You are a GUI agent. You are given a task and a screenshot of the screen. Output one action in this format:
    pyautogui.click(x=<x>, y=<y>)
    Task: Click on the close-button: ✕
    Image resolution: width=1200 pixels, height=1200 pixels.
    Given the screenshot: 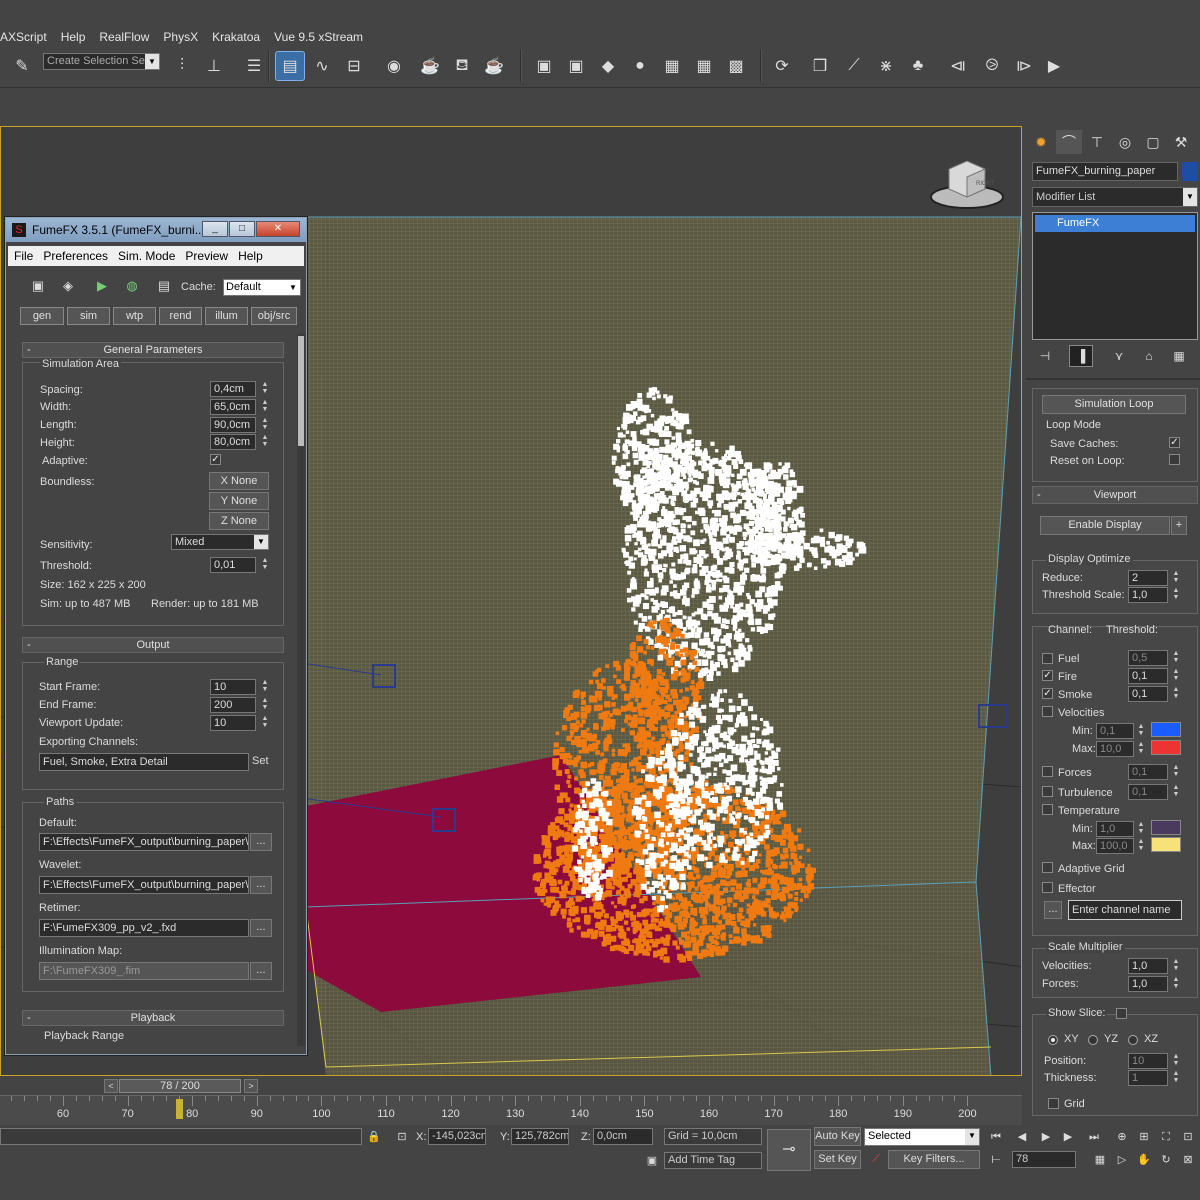 What is the action you would take?
    pyautogui.click(x=278, y=229)
    